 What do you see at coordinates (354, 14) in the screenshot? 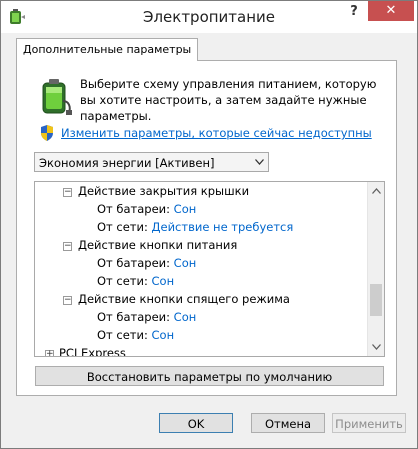
I see `help-button: ?` at bounding box center [354, 14].